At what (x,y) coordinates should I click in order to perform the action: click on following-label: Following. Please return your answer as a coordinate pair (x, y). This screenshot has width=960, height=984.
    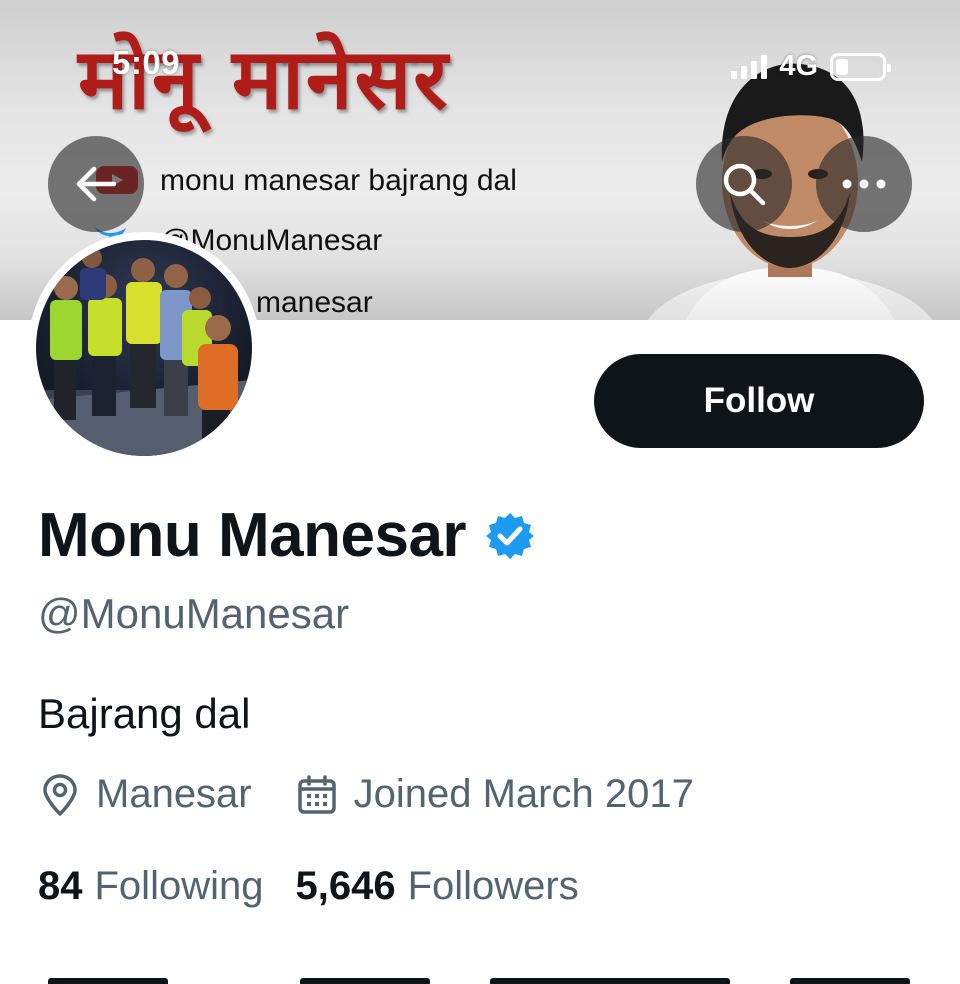
    Looking at the image, I should click on (179, 886).